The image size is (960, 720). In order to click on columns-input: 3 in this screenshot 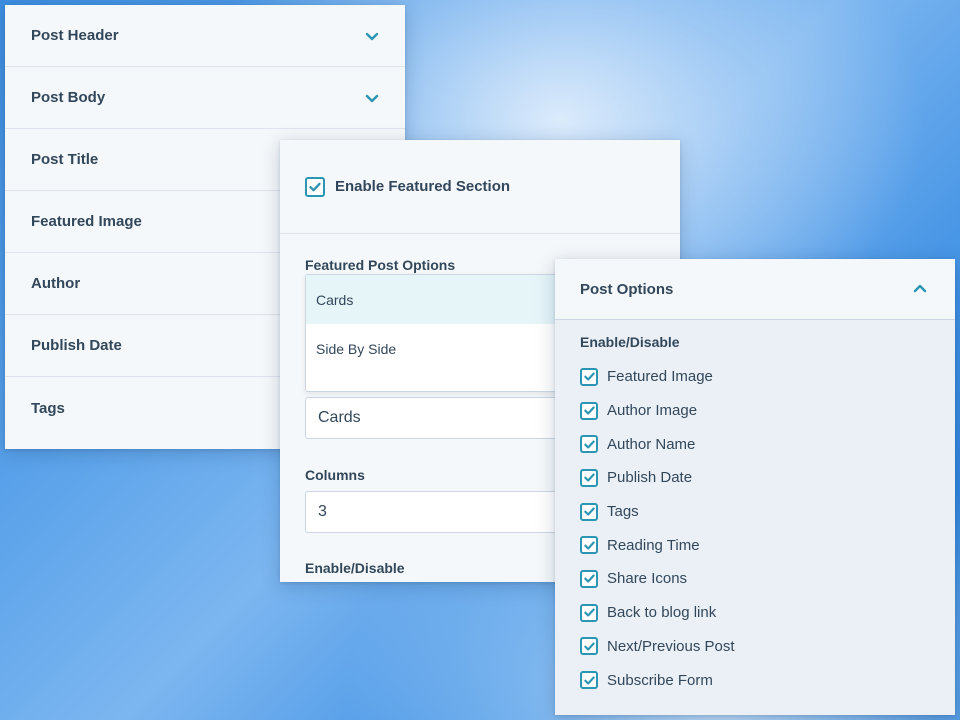, I will do `click(450, 512)`.